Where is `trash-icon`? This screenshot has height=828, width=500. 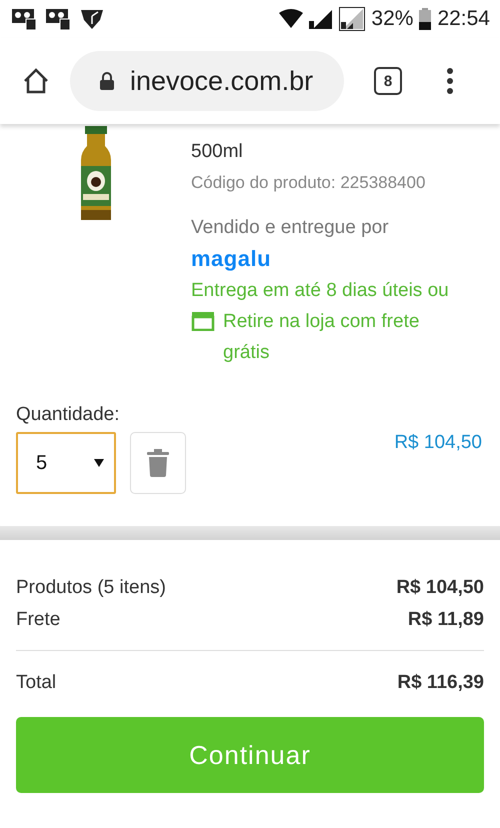
trash-icon is located at coordinates (158, 463).